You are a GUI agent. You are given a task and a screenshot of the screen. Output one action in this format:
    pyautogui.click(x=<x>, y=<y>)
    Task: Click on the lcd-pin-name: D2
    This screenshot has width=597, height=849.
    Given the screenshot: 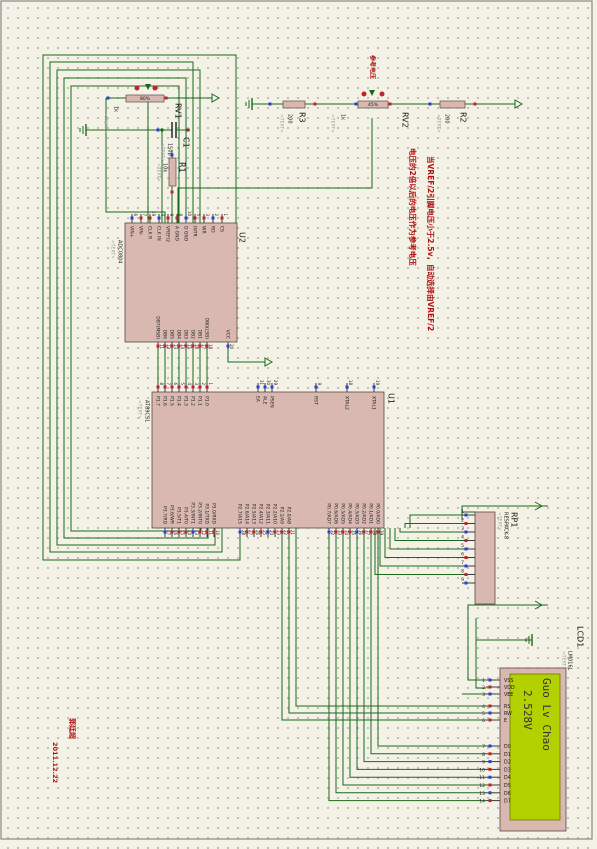 What is the action you would take?
    pyautogui.click(x=507, y=763)
    